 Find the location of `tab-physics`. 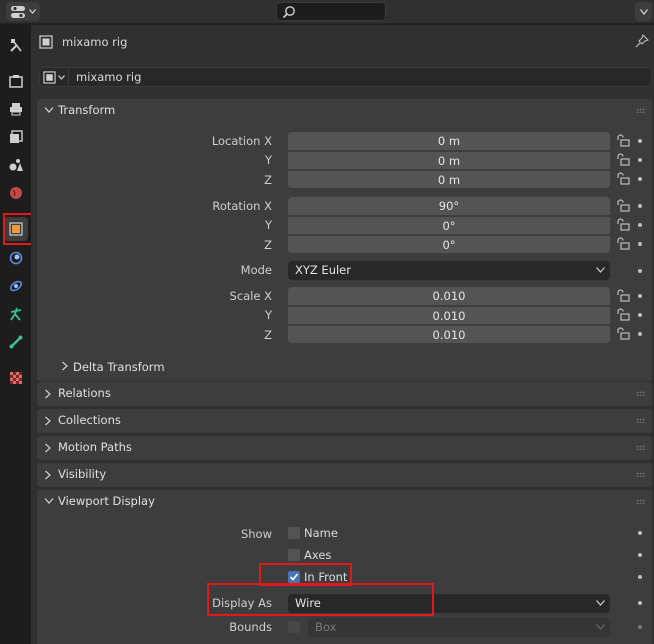

tab-physics is located at coordinates (16, 314).